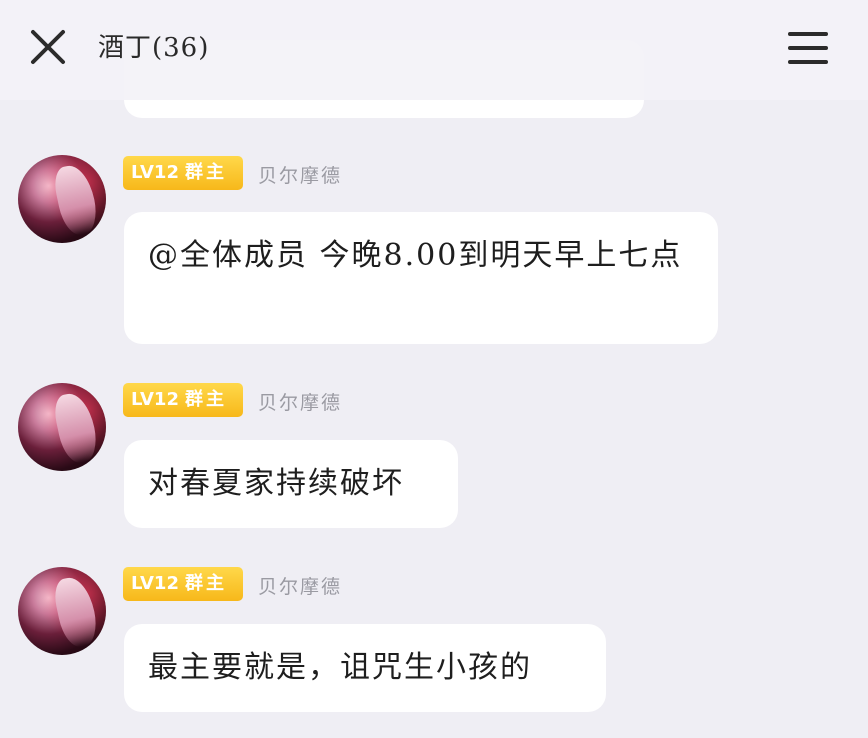  I want to click on message-text: @全体成员 今晚8.00到明天早上七点, so click(415, 255).